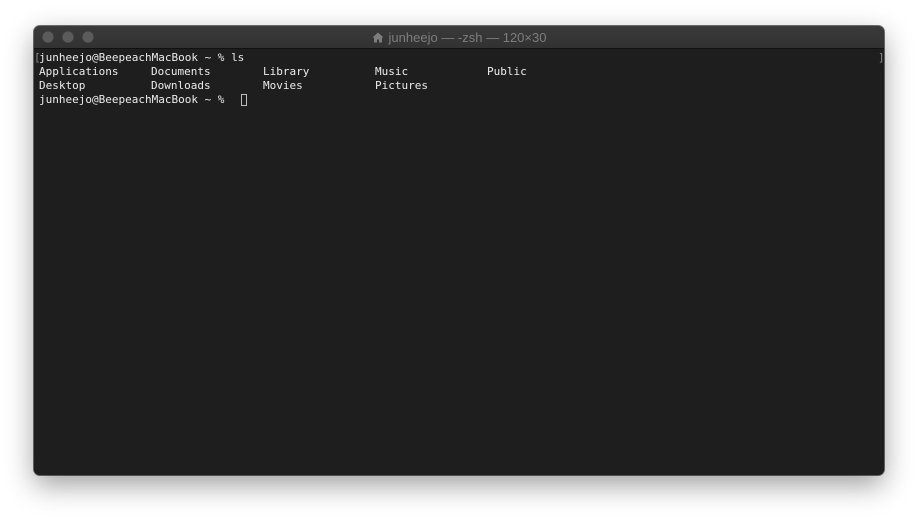  Describe the element at coordinates (79, 71) in the screenshot. I see `ls-entry-applications: Applications` at that location.